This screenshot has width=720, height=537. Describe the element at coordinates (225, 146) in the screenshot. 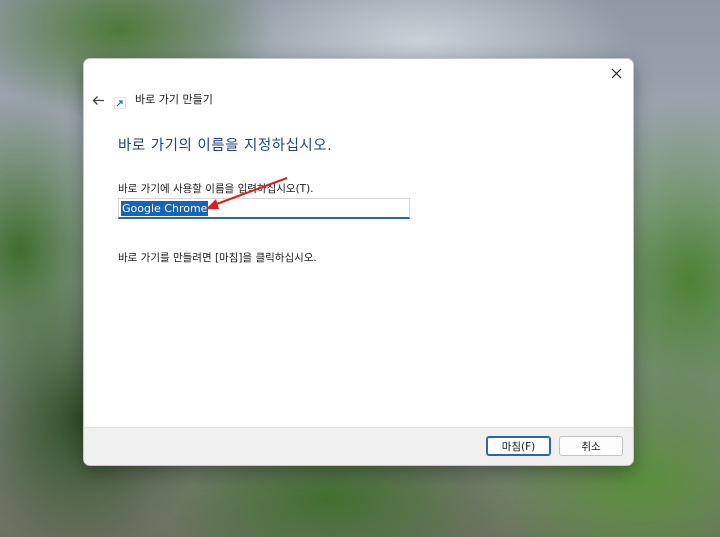

I see `page-heading: 바로 가기의 이름을 지정하십시오.` at that location.